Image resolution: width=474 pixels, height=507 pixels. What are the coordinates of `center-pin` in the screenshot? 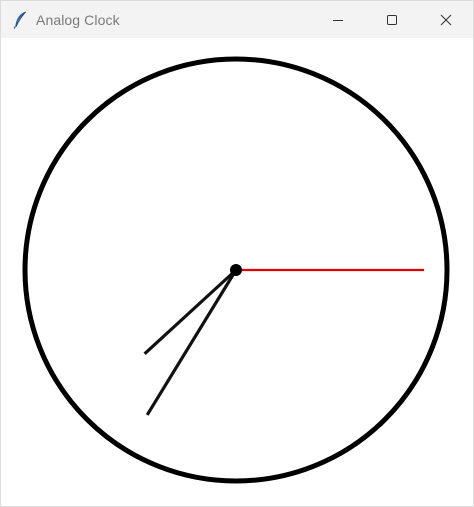 It's located at (236, 270).